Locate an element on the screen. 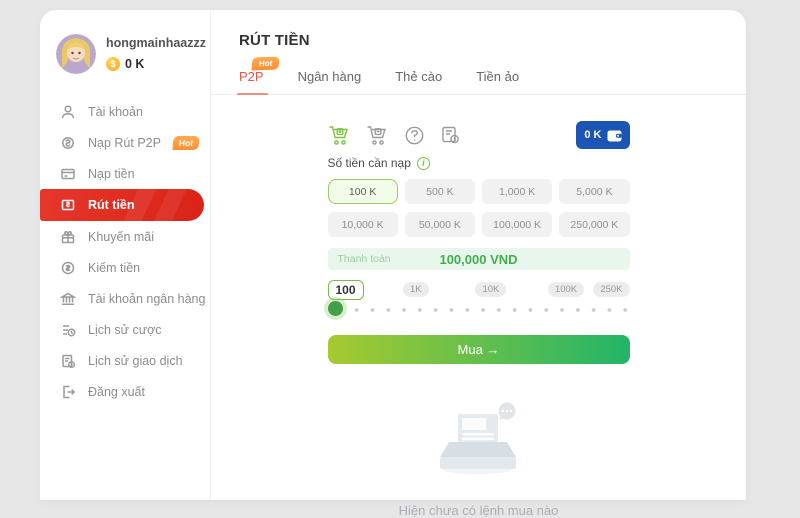  earn-money-icon is located at coordinates (67, 267).